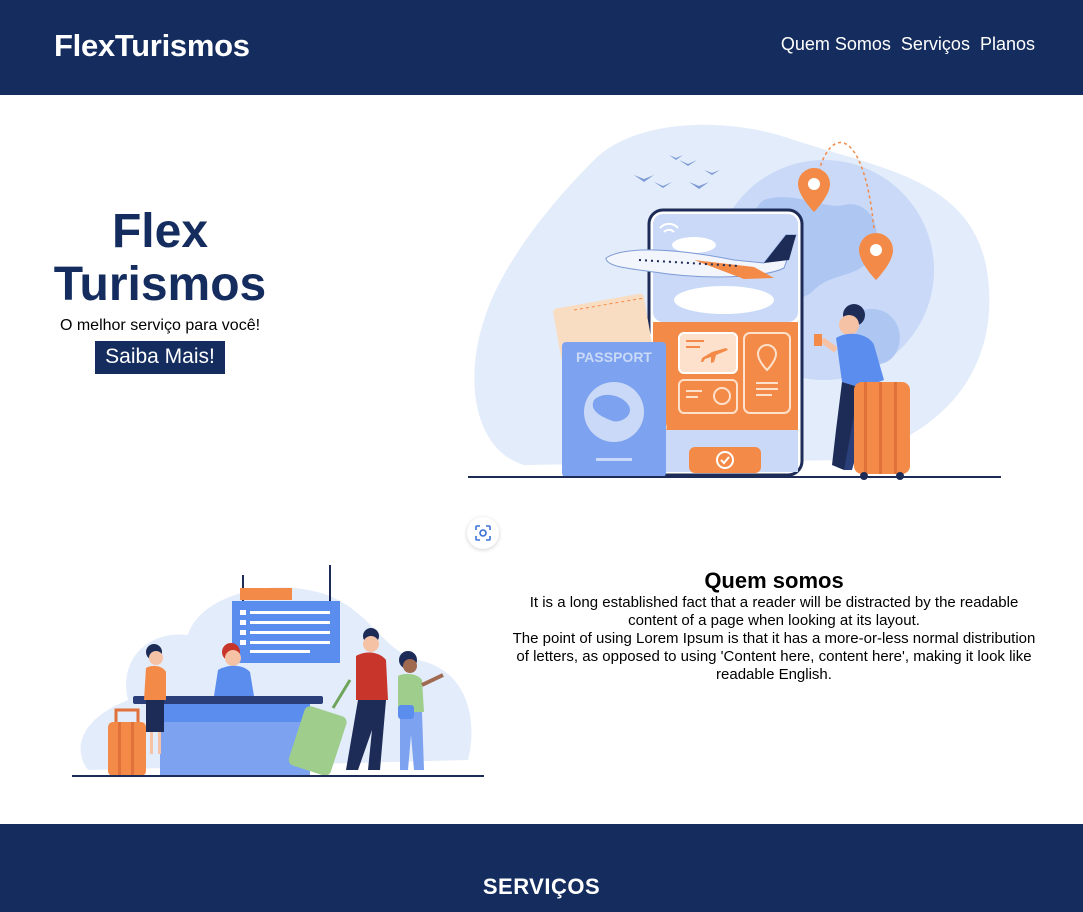 The image size is (1083, 912). What do you see at coordinates (774, 580) in the screenshot?
I see `about-title: Quem somos` at bounding box center [774, 580].